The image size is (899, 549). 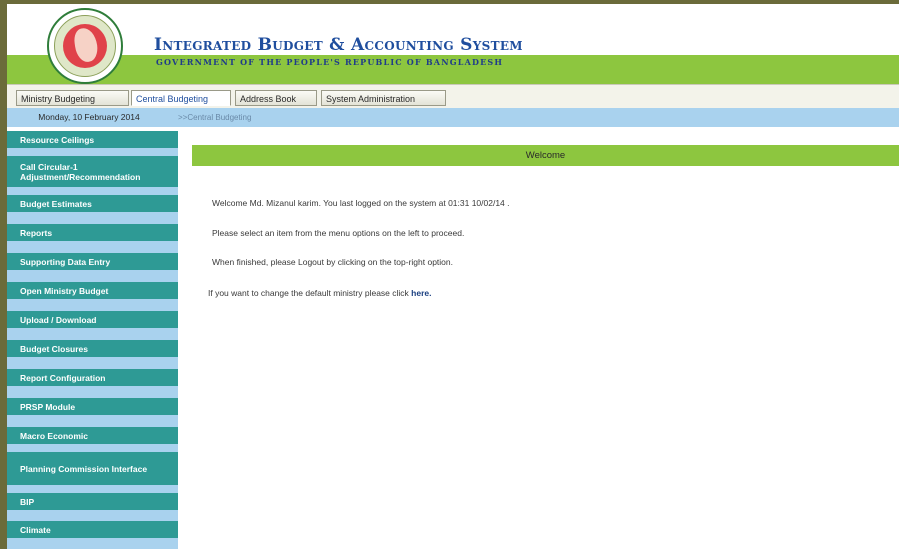 What do you see at coordinates (85, 46) in the screenshot?
I see `government-seal-logo` at bounding box center [85, 46].